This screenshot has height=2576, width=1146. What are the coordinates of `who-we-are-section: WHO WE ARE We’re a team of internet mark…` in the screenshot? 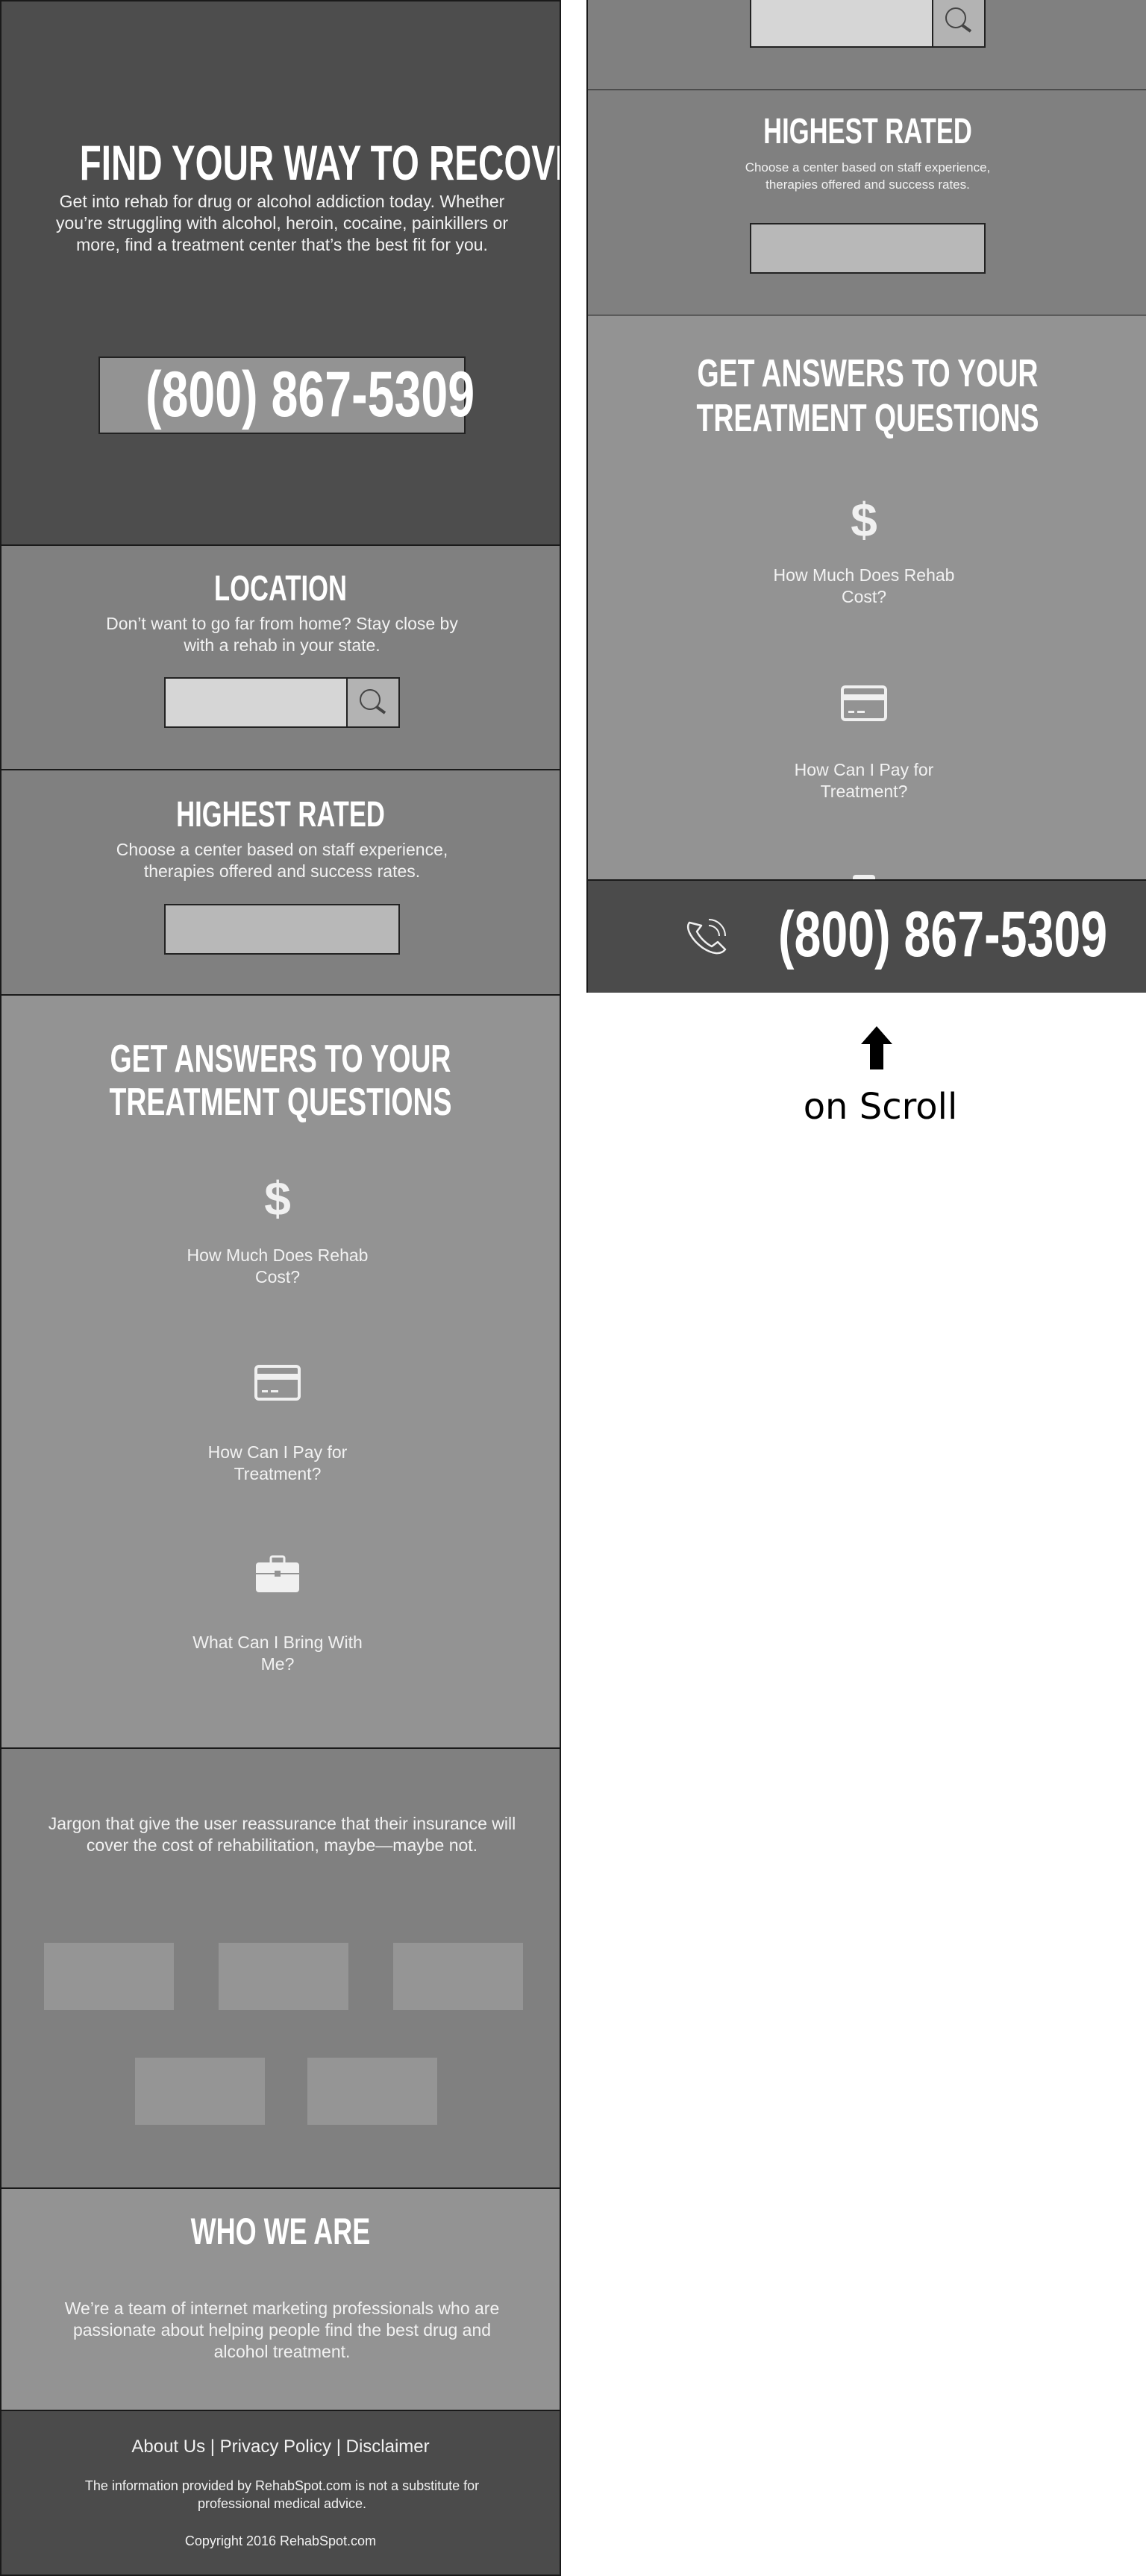 It's located at (280, 2299).